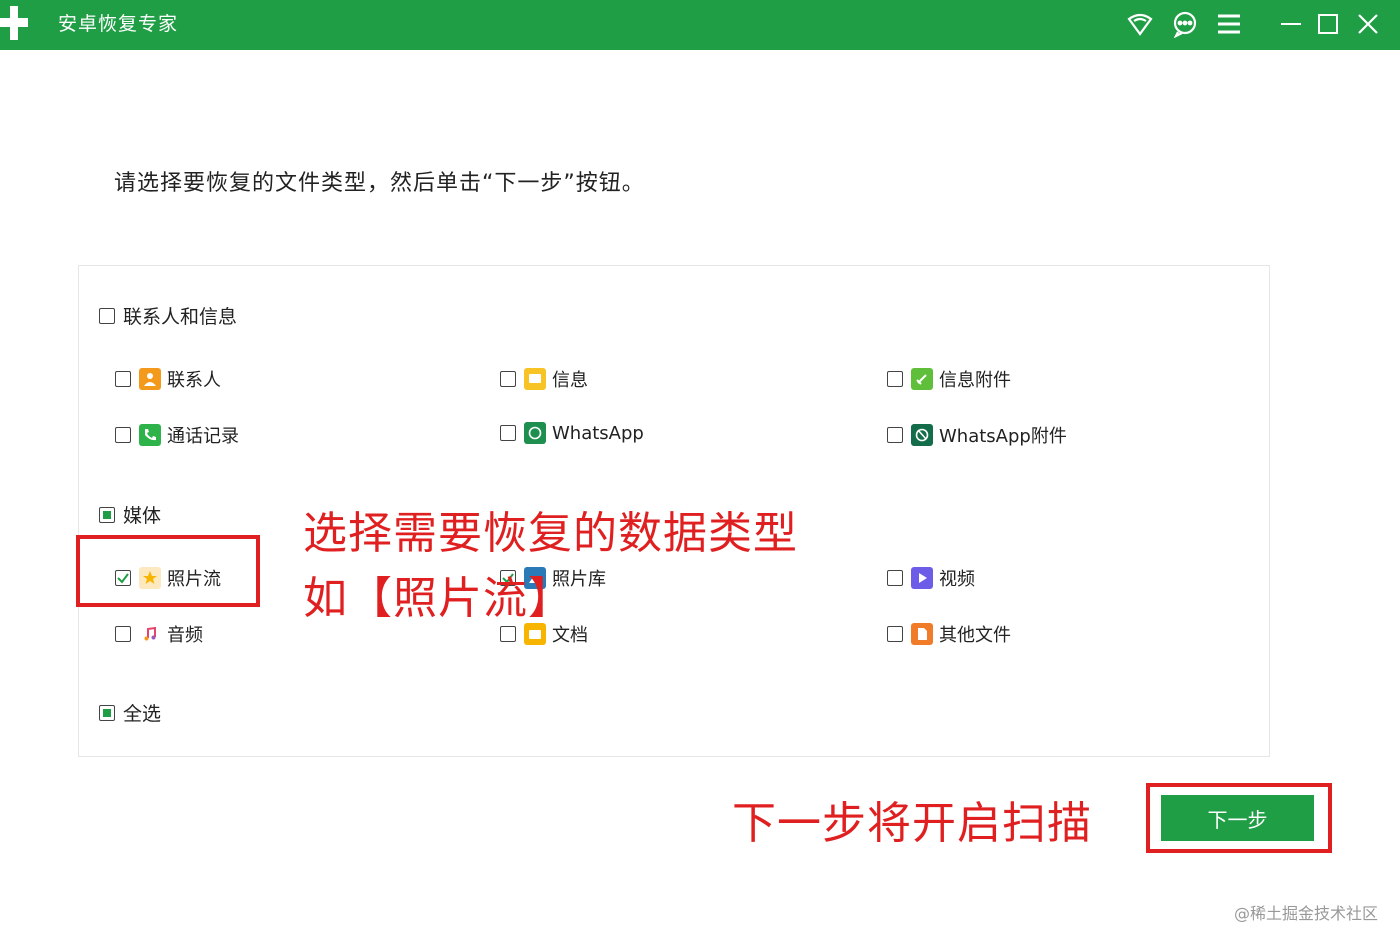  Describe the element at coordinates (1306, 913) in the screenshot. I see `watermark: @稀土掘金技术社区` at that location.